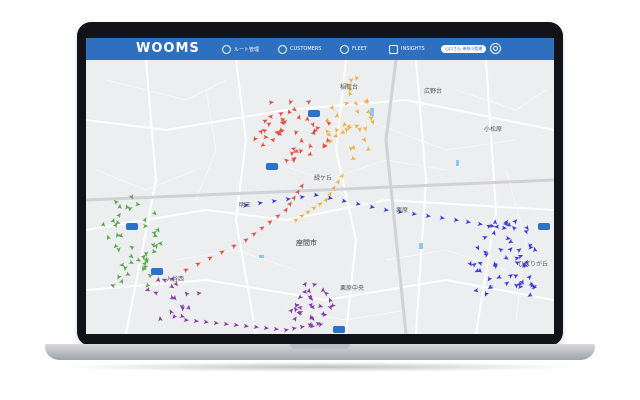 The height and width of the screenshot is (400, 640). I want to click on app-logo: WOOMS, so click(168, 48).